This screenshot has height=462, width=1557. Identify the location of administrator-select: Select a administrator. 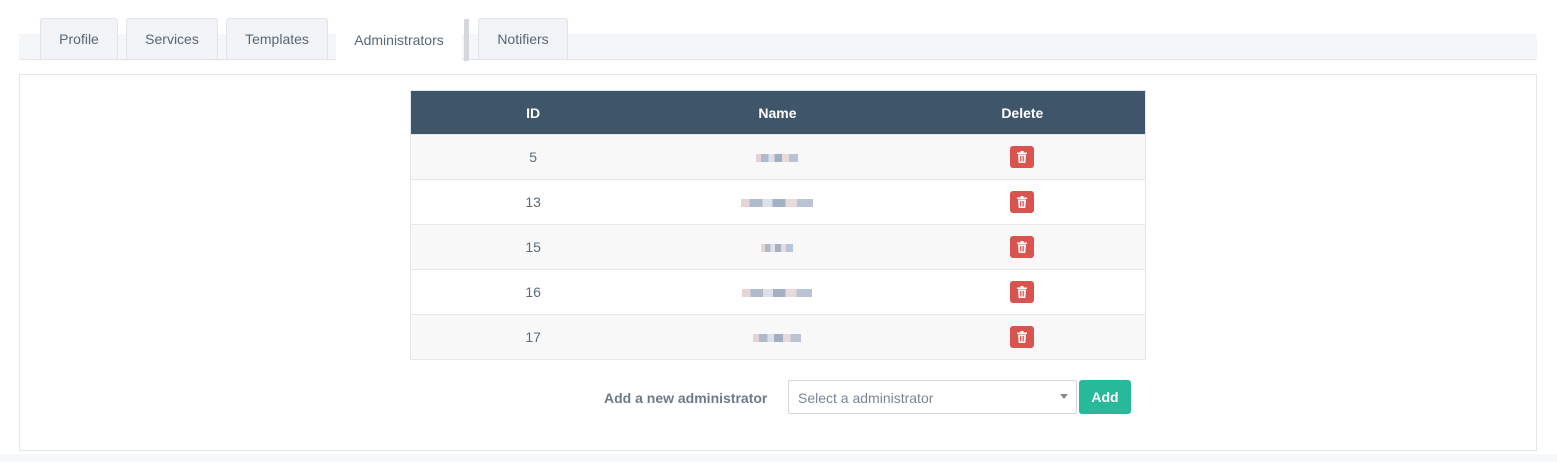
(932, 397).